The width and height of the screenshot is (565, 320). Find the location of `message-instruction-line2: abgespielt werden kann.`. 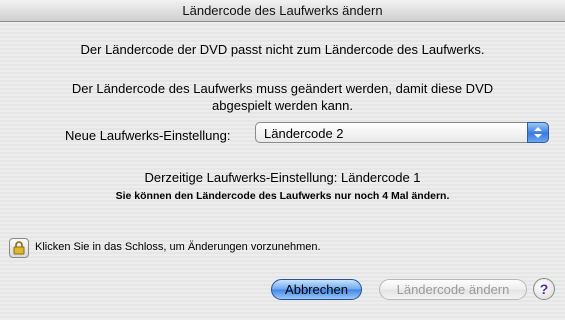

message-instruction-line2: abgespielt werden kann. is located at coordinates (282, 105).